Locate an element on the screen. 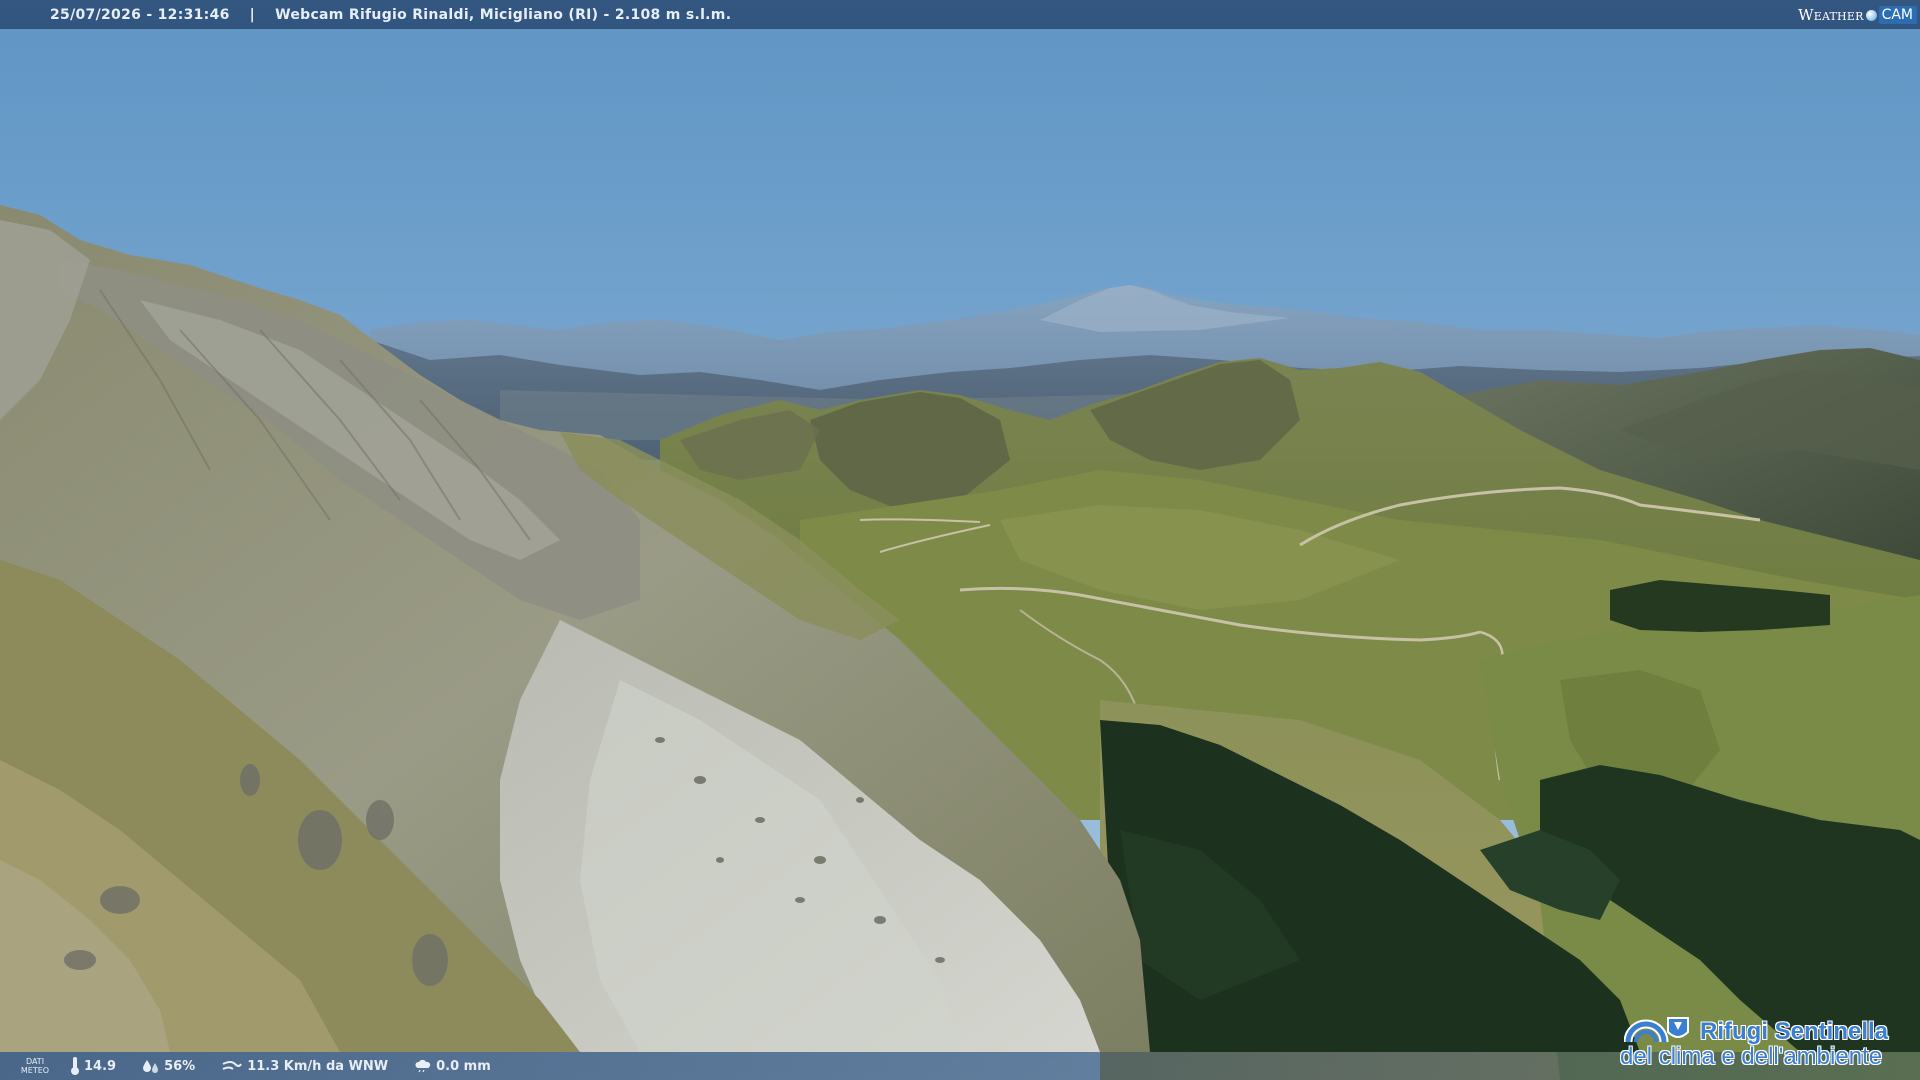 Image resolution: width=1920 pixels, height=1080 pixels. humidity-readout: 56% is located at coordinates (168, 1066).